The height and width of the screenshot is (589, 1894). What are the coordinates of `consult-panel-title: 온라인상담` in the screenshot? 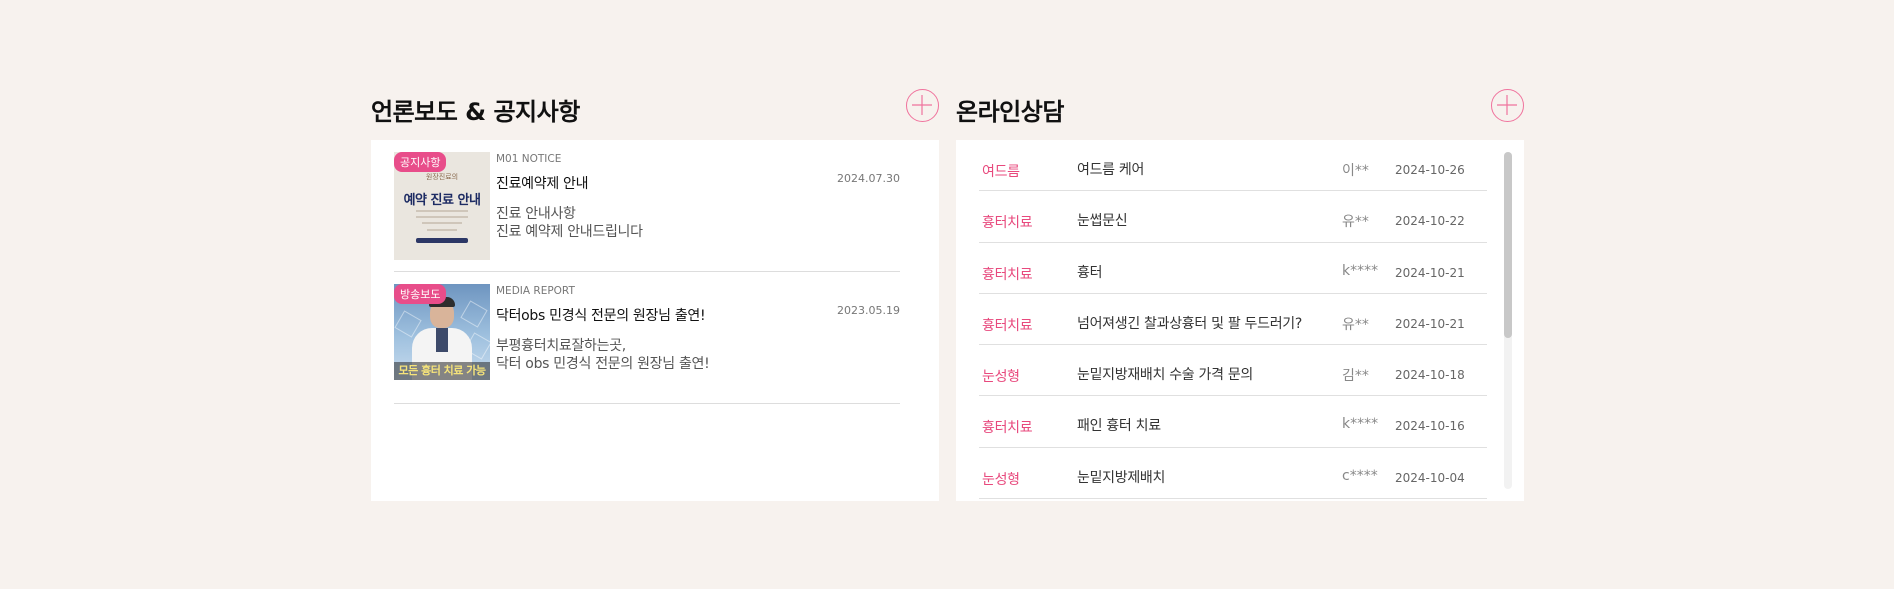 It's located at (1010, 112).